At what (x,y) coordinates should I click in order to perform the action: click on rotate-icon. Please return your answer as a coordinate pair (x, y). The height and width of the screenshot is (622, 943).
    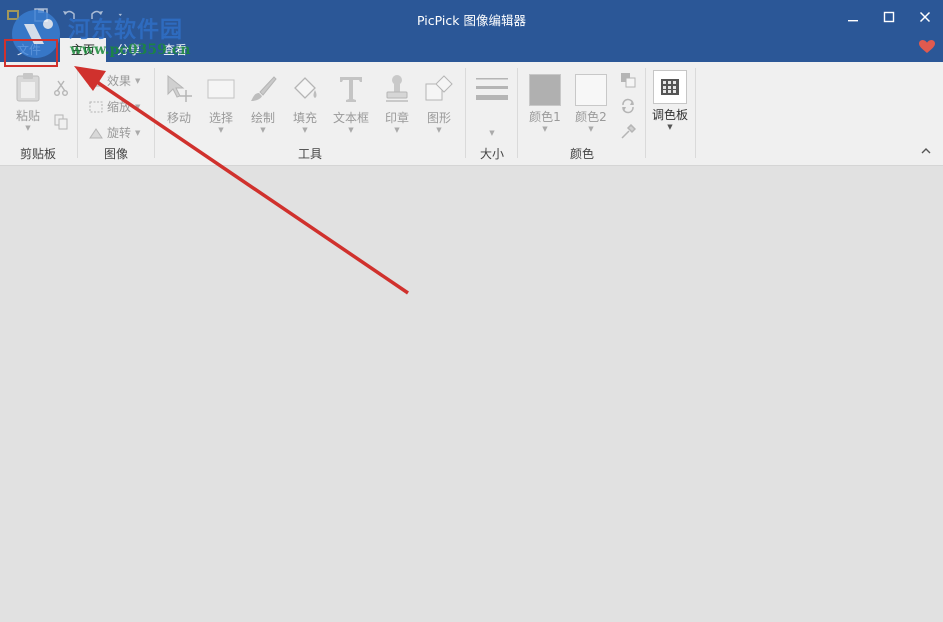
    Looking at the image, I should click on (96, 132).